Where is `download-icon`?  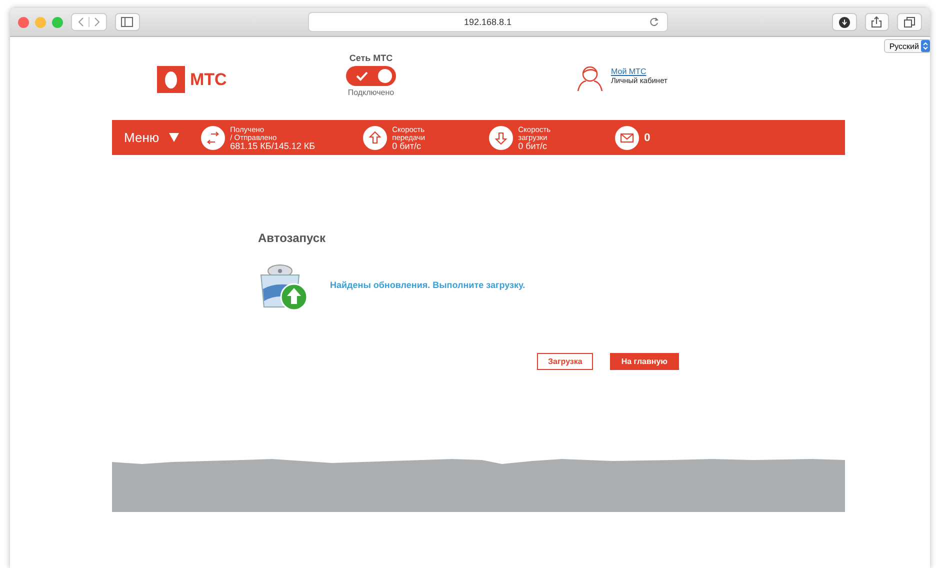
download-icon is located at coordinates (844, 22).